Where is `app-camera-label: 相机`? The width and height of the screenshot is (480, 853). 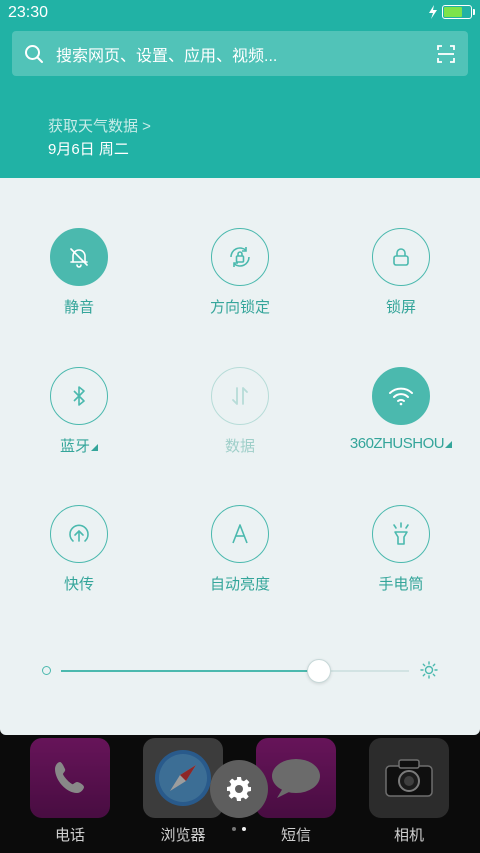 app-camera-label: 相机 is located at coordinates (408, 835).